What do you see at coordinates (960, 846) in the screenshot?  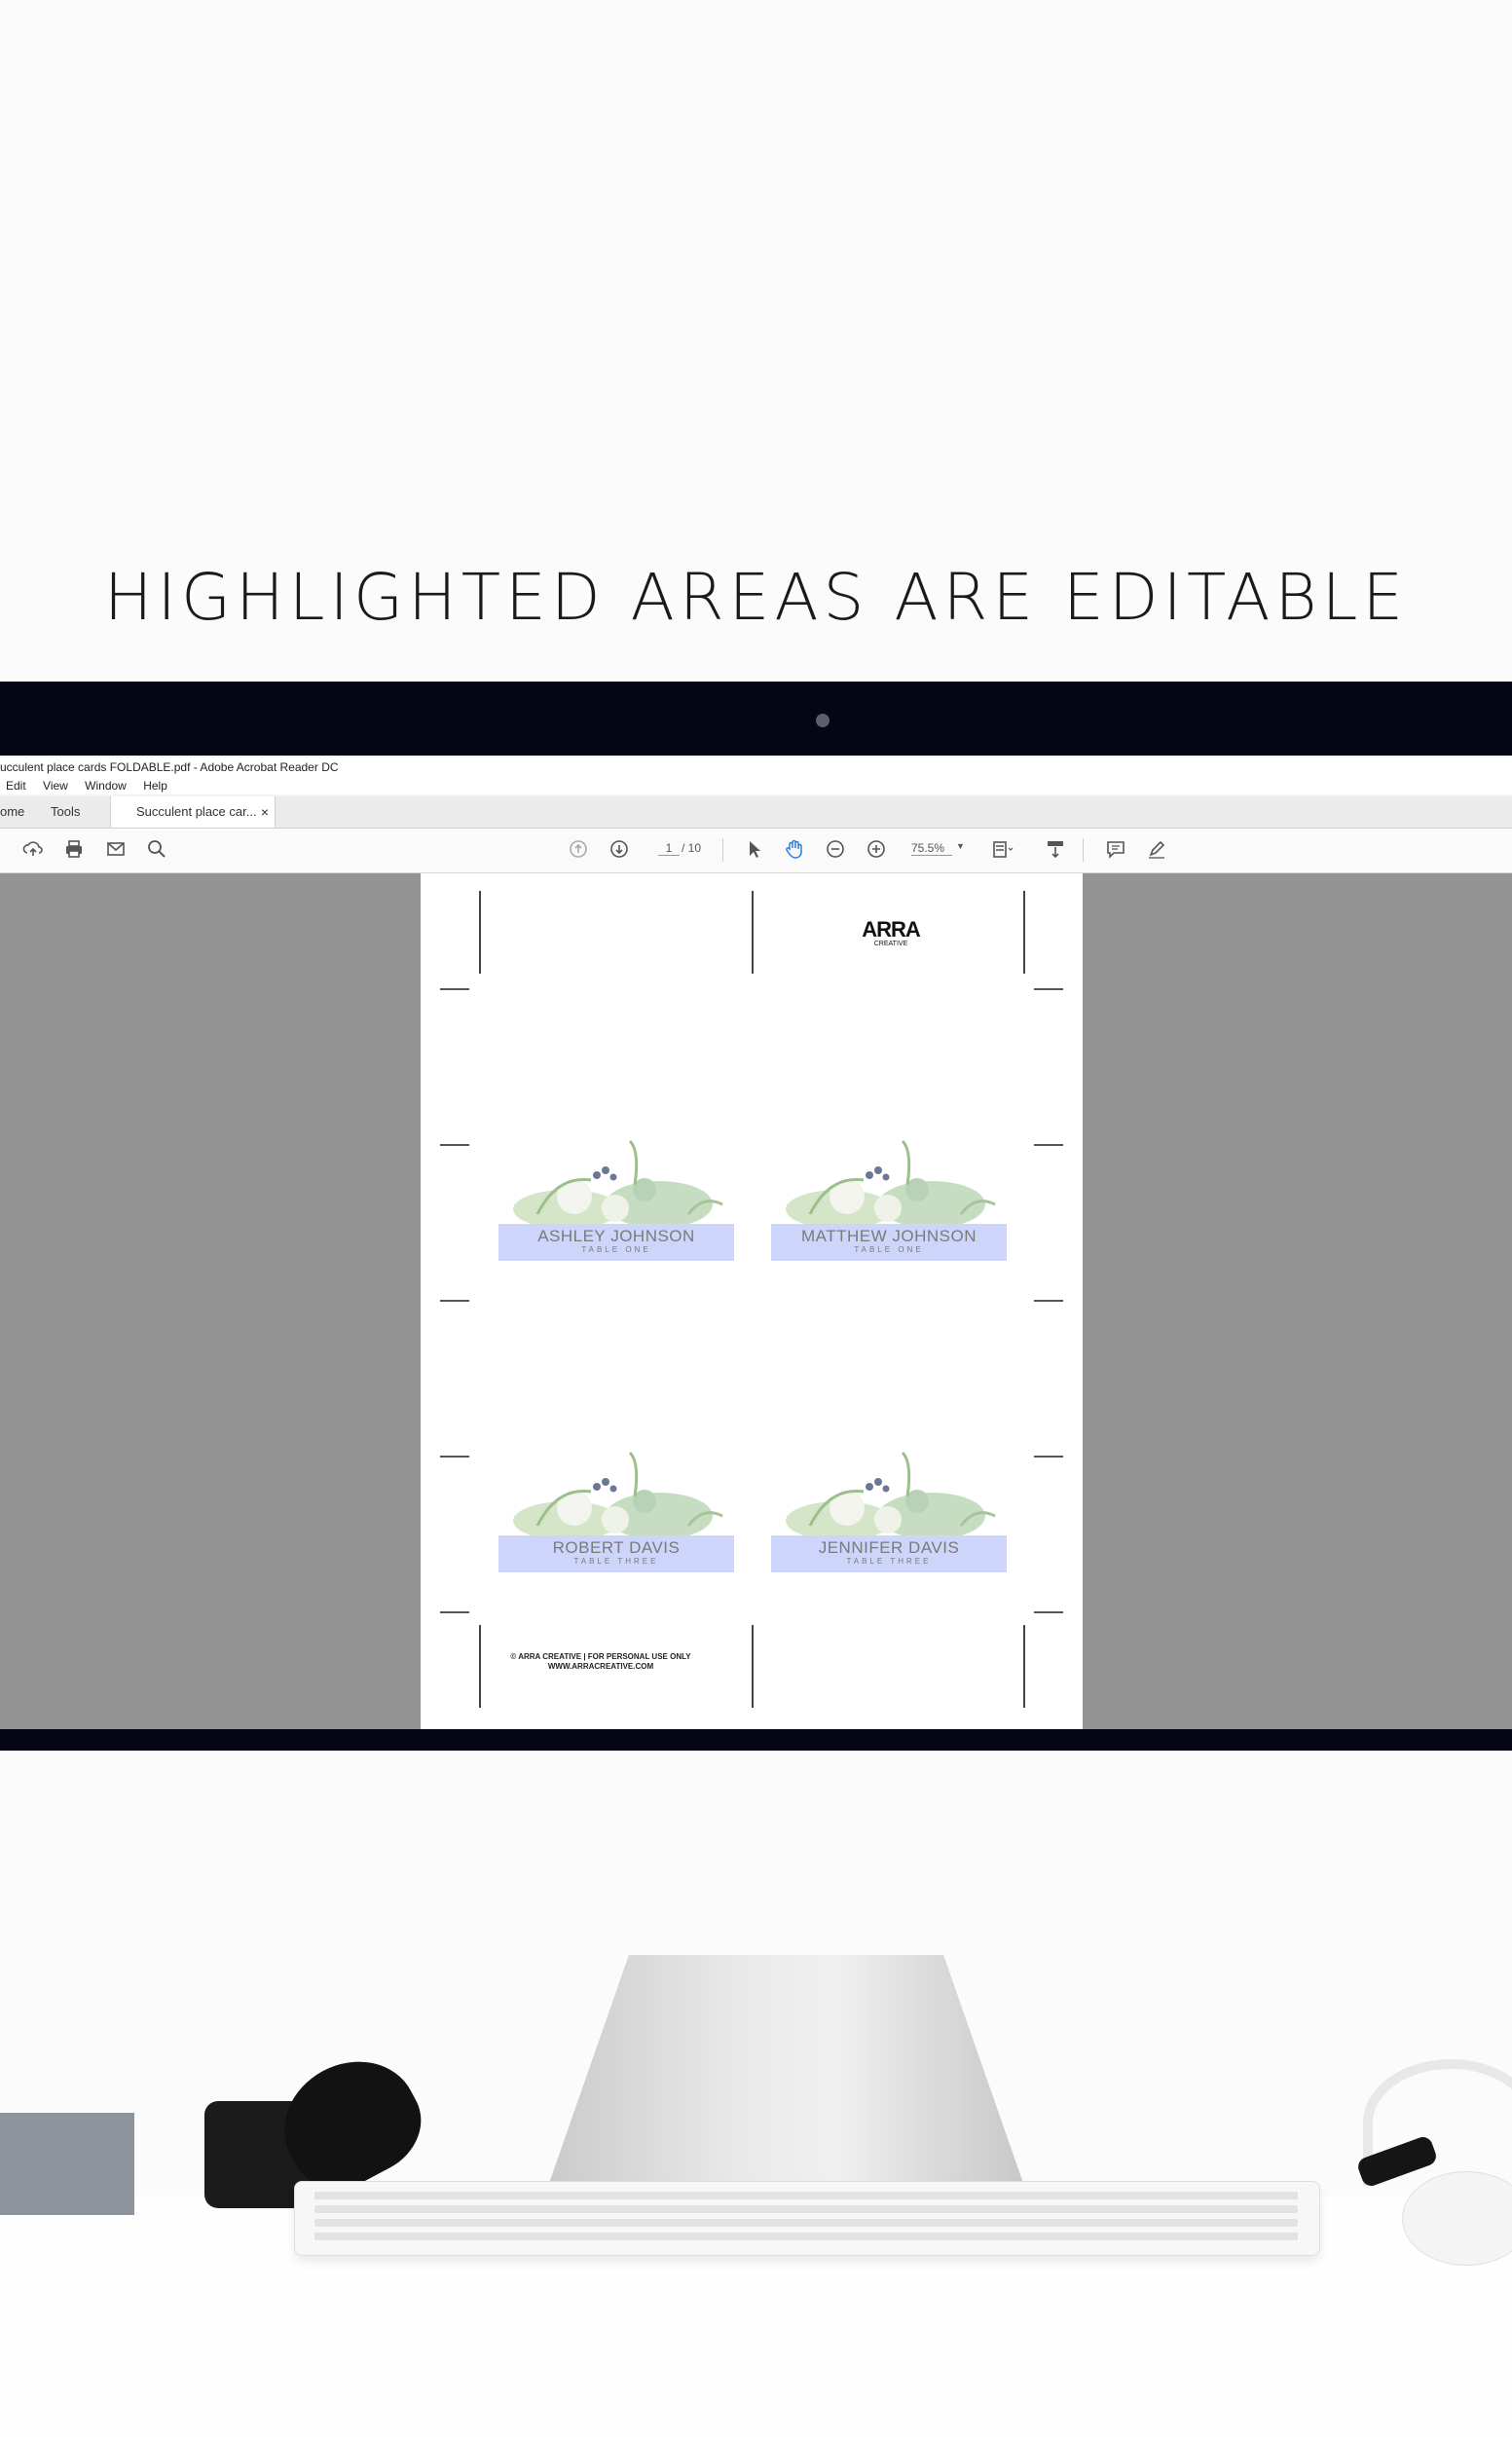 I see `zoom-dropdown-icon: ▼` at bounding box center [960, 846].